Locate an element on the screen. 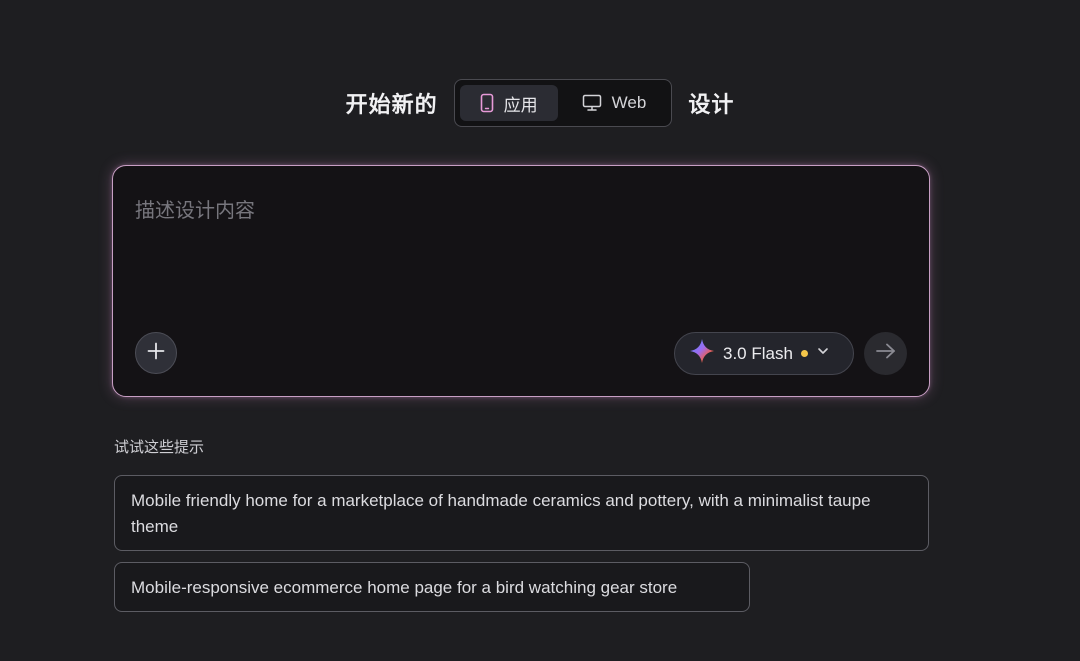 This screenshot has height=661, width=1080. monitor-icon is located at coordinates (592, 103).